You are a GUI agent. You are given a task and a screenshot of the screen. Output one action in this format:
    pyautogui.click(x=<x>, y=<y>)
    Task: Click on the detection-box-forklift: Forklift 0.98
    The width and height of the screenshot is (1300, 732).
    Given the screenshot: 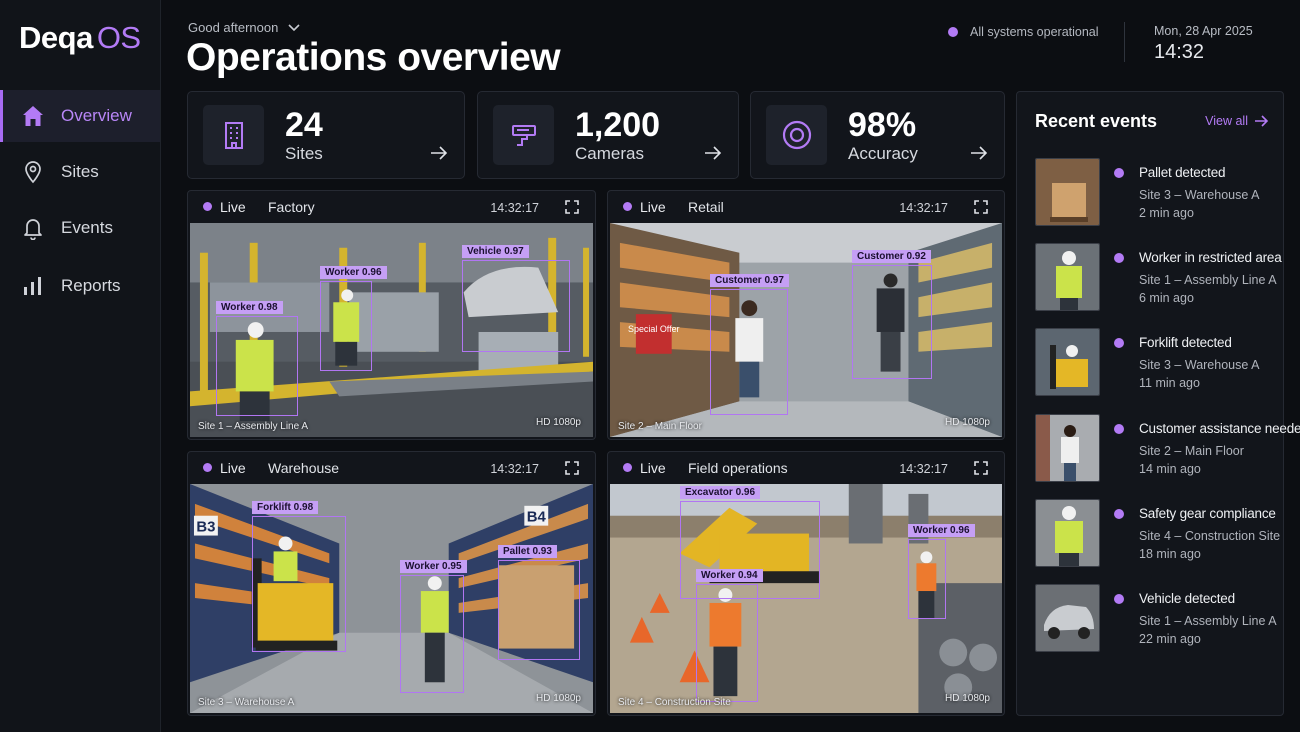 What is the action you would take?
    pyautogui.click(x=299, y=576)
    